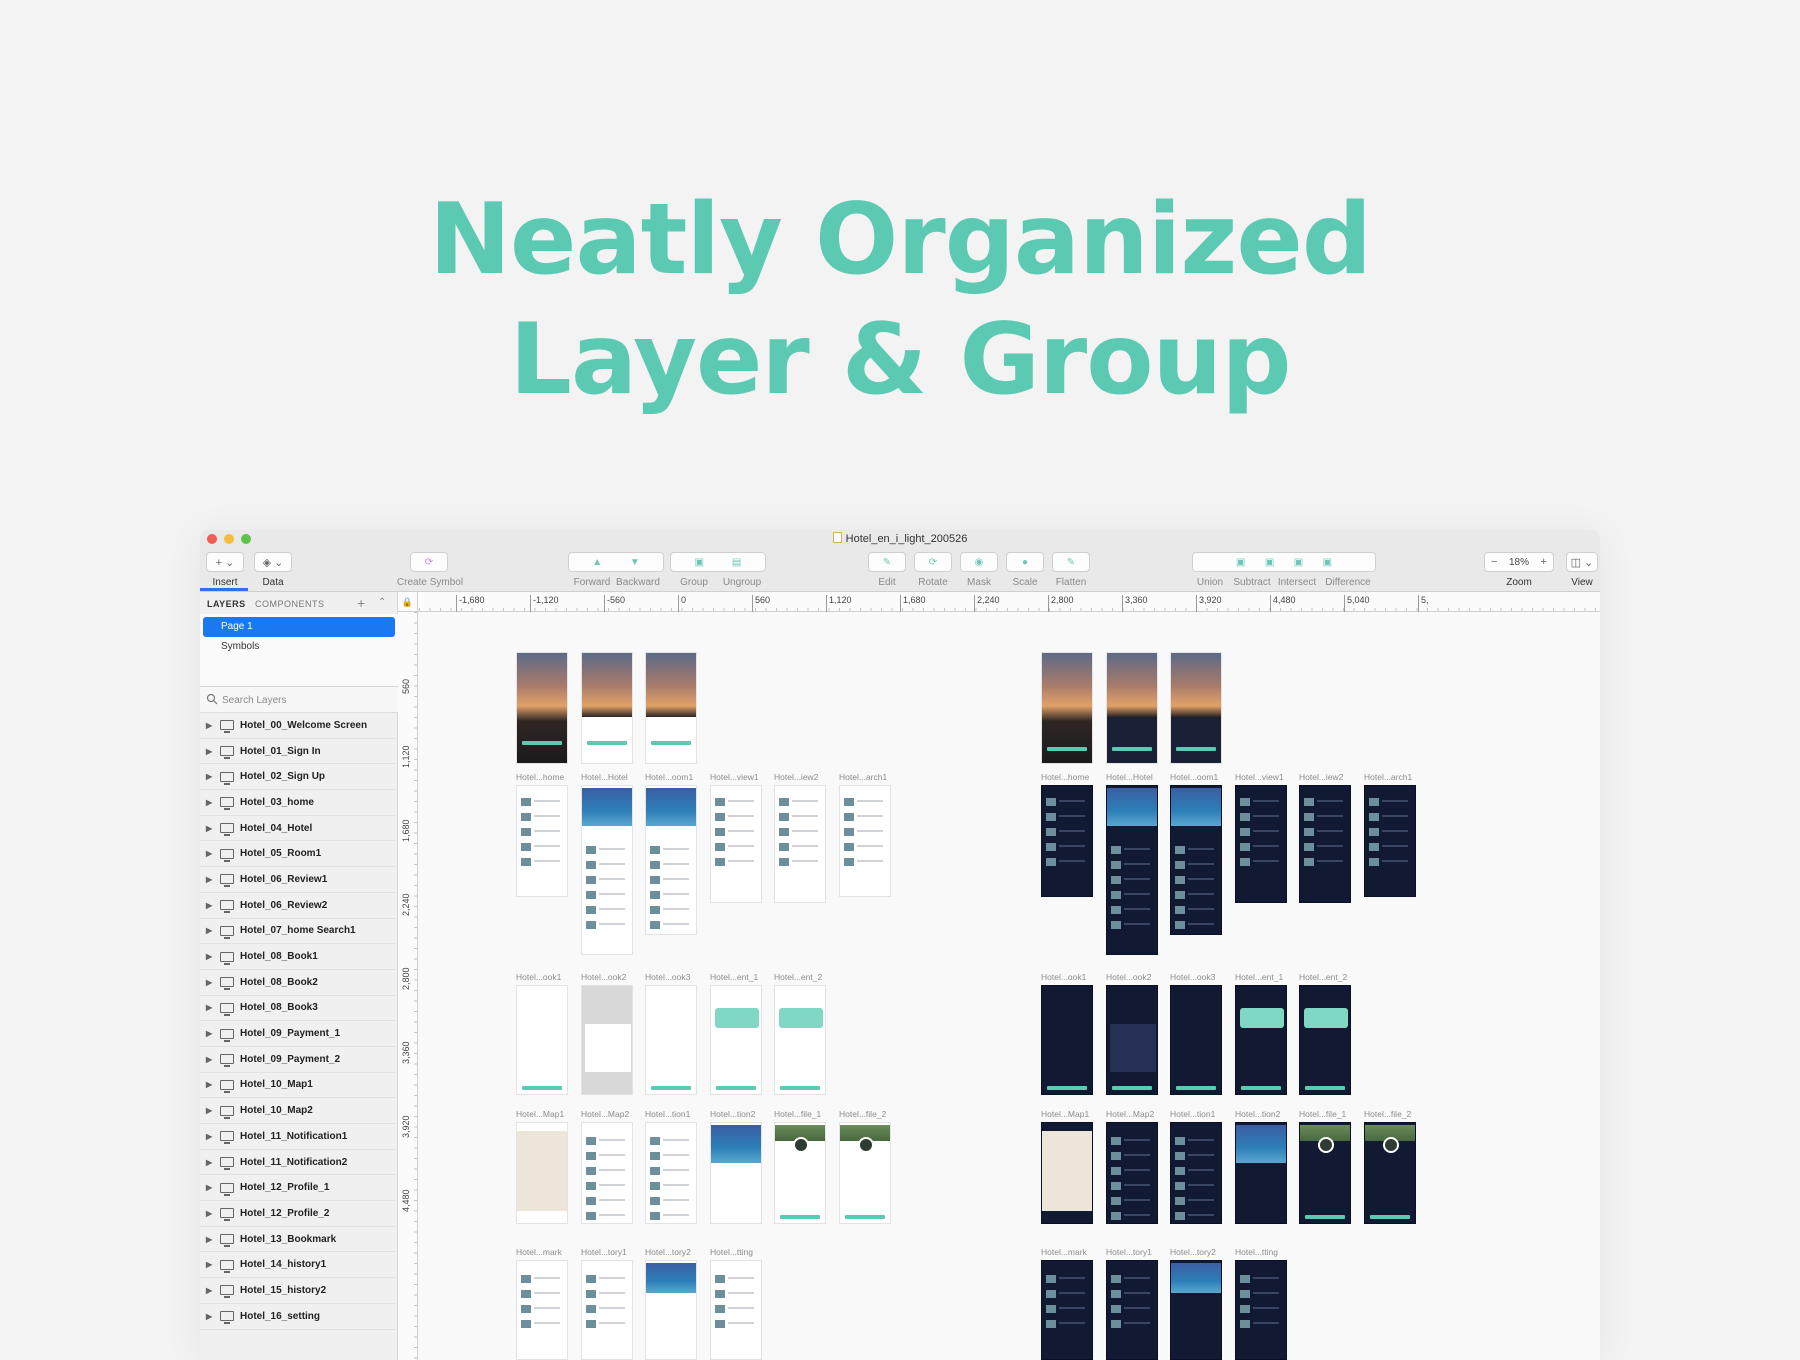  Describe the element at coordinates (299, 627) in the screenshot. I see `page-item-page-1: Page 1` at that location.